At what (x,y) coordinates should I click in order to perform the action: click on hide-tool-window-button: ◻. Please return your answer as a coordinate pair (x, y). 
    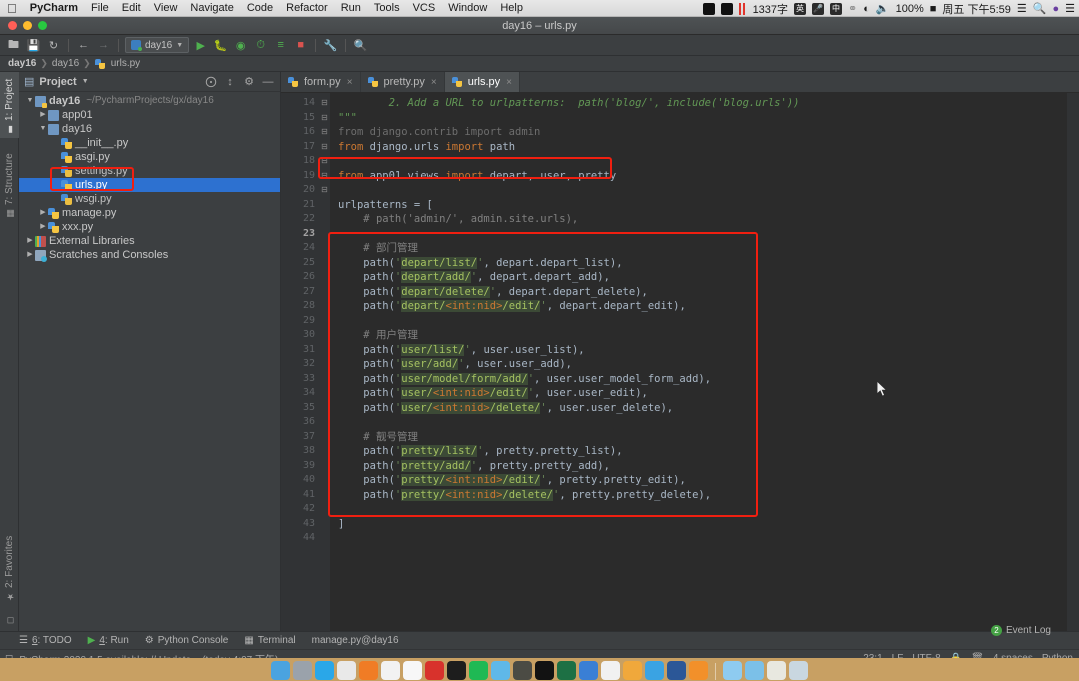
    Looking at the image, I should click on (9, 620).